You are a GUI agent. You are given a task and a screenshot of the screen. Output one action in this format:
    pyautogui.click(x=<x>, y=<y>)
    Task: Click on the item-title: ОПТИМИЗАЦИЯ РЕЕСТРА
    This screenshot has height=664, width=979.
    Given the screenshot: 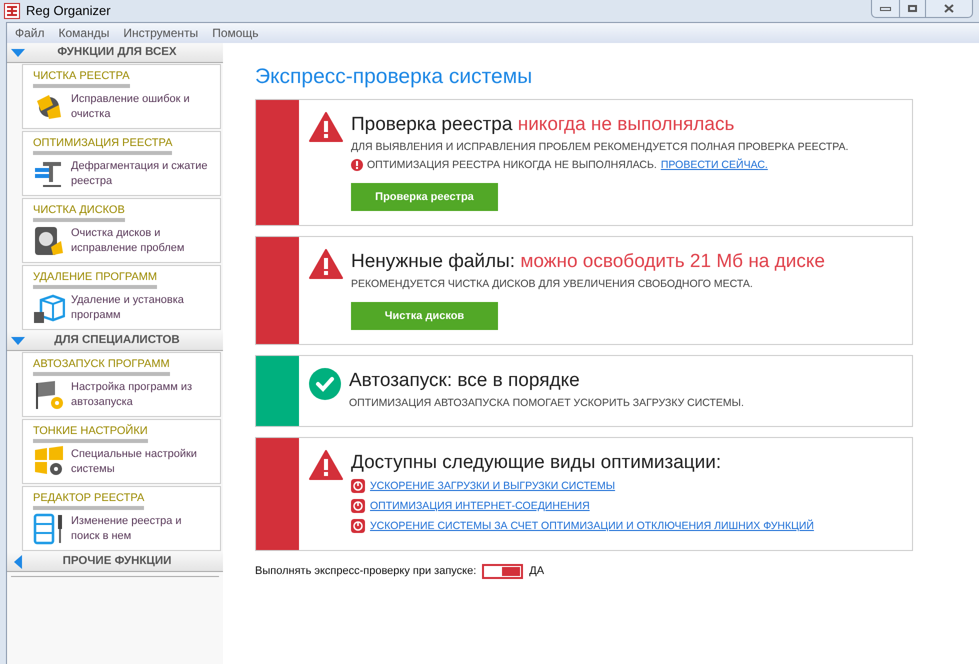 What is the action you would take?
    pyautogui.click(x=102, y=146)
    